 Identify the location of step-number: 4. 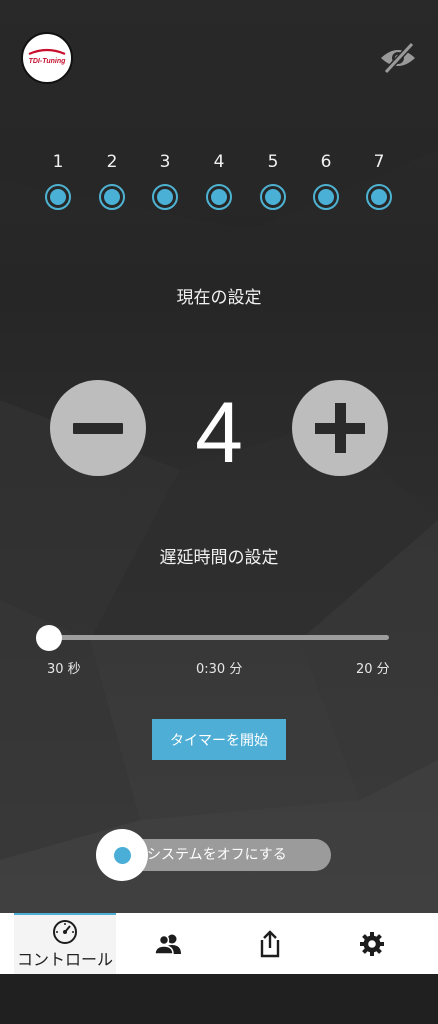
(219, 162).